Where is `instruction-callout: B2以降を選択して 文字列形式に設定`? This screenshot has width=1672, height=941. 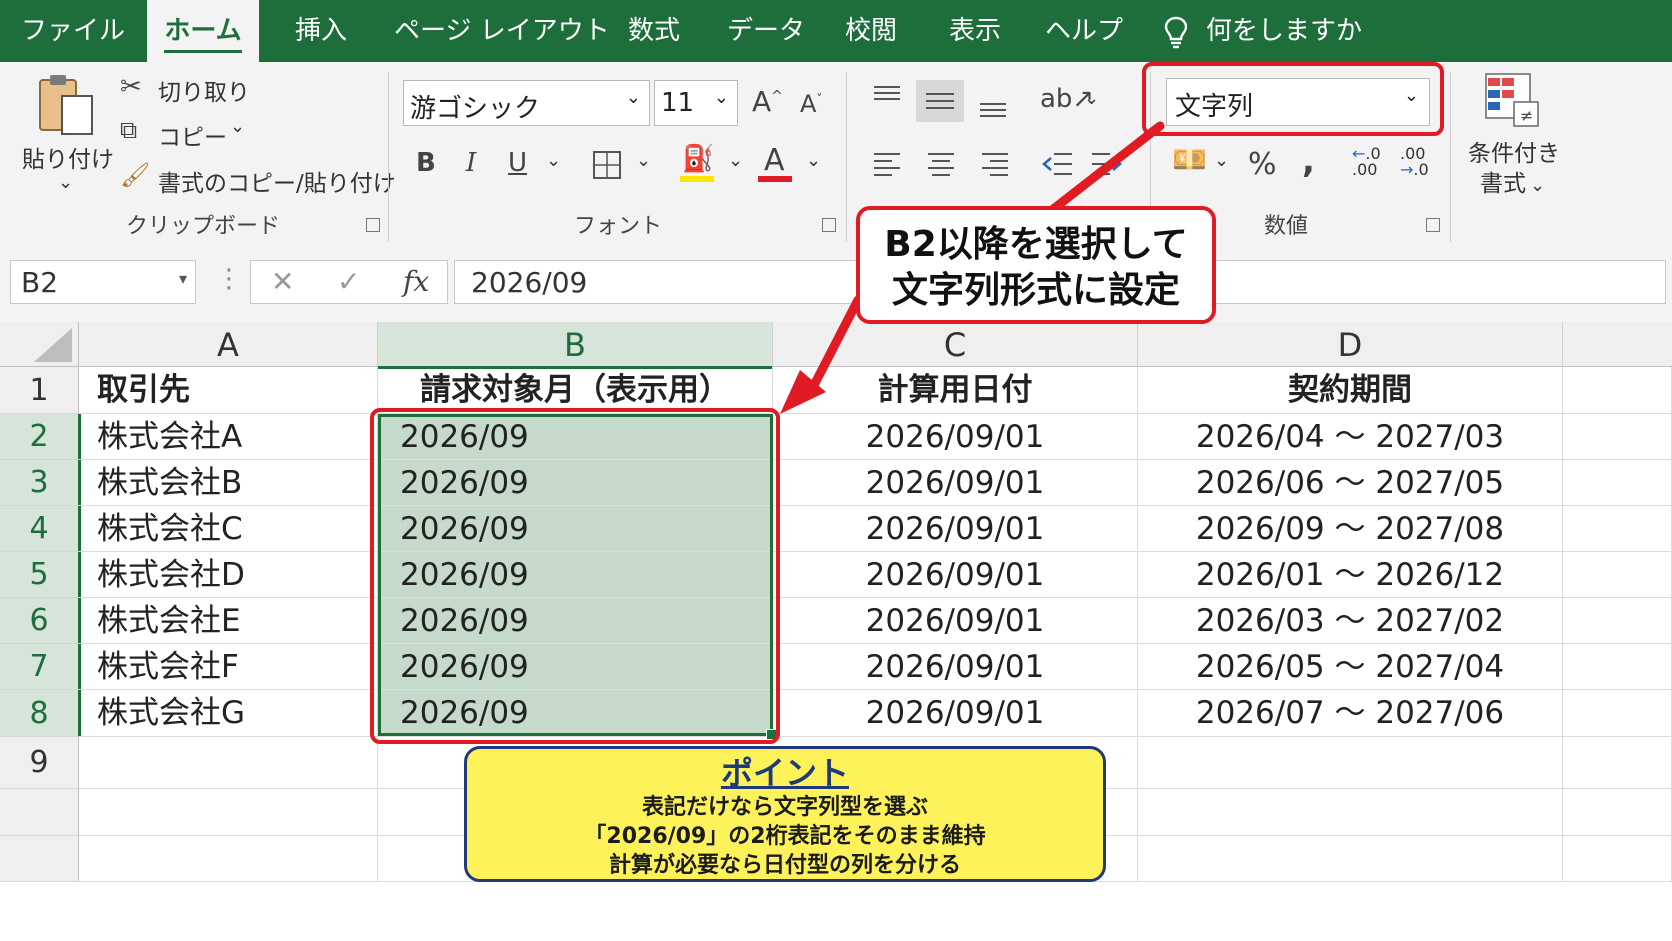 instruction-callout: B2以降を選択して 文字列形式に設定 is located at coordinates (1036, 265).